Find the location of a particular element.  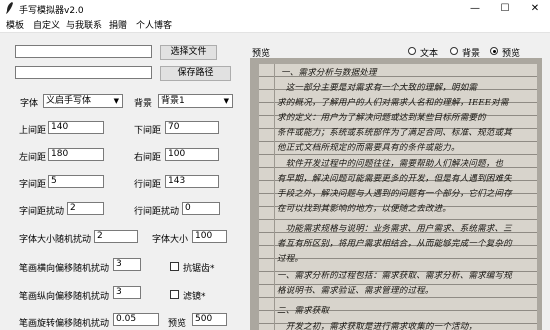

top-margin-label: 上间距 is located at coordinates (33, 131).